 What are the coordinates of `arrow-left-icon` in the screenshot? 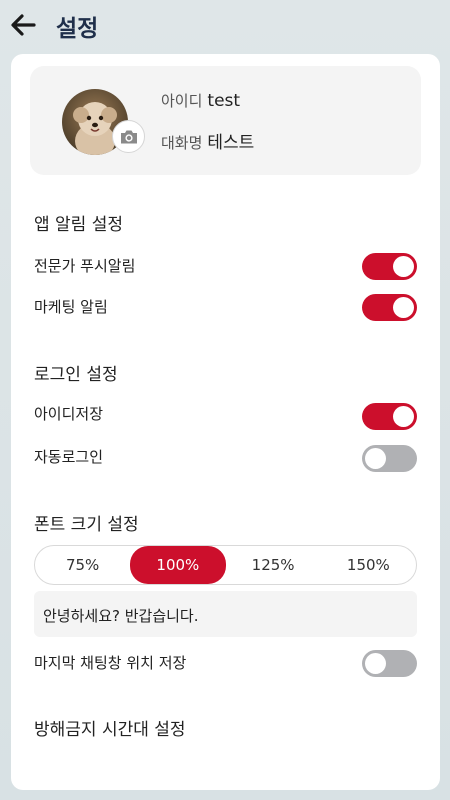 It's located at (23, 25).